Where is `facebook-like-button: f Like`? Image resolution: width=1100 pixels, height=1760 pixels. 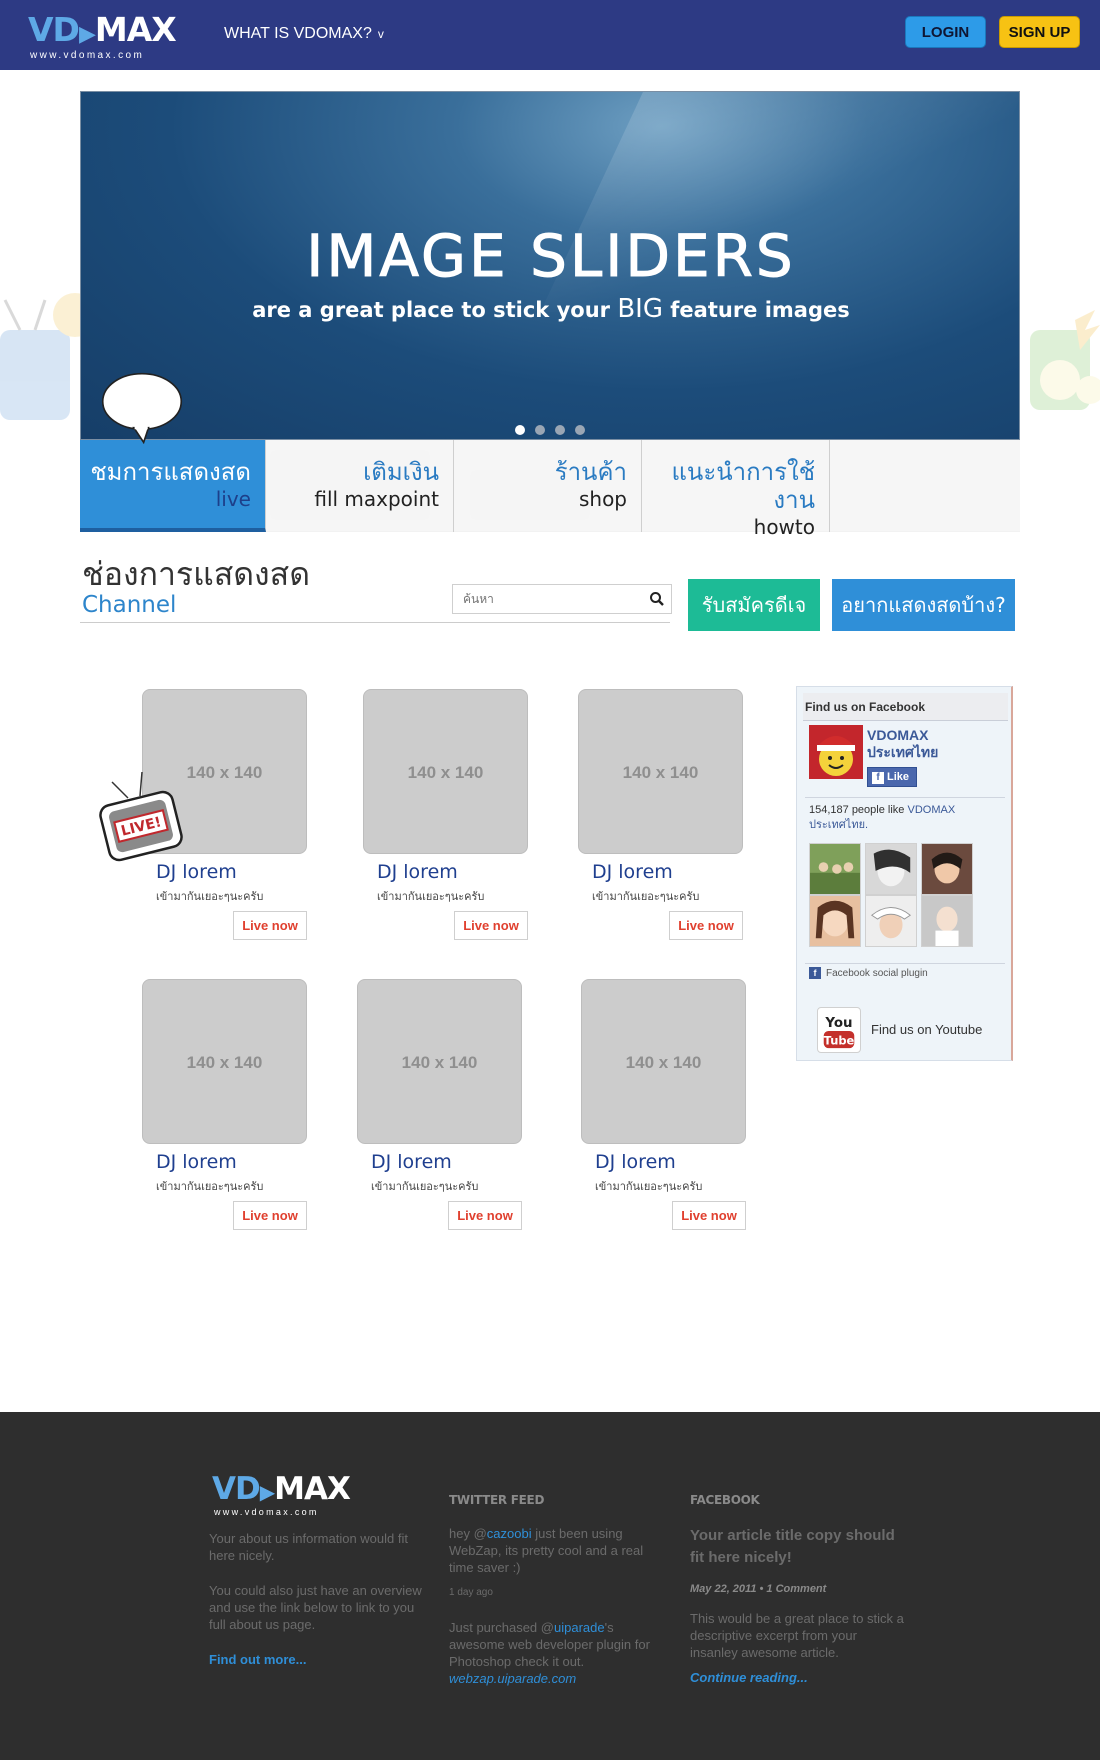
facebook-like-button: f Like is located at coordinates (892, 777).